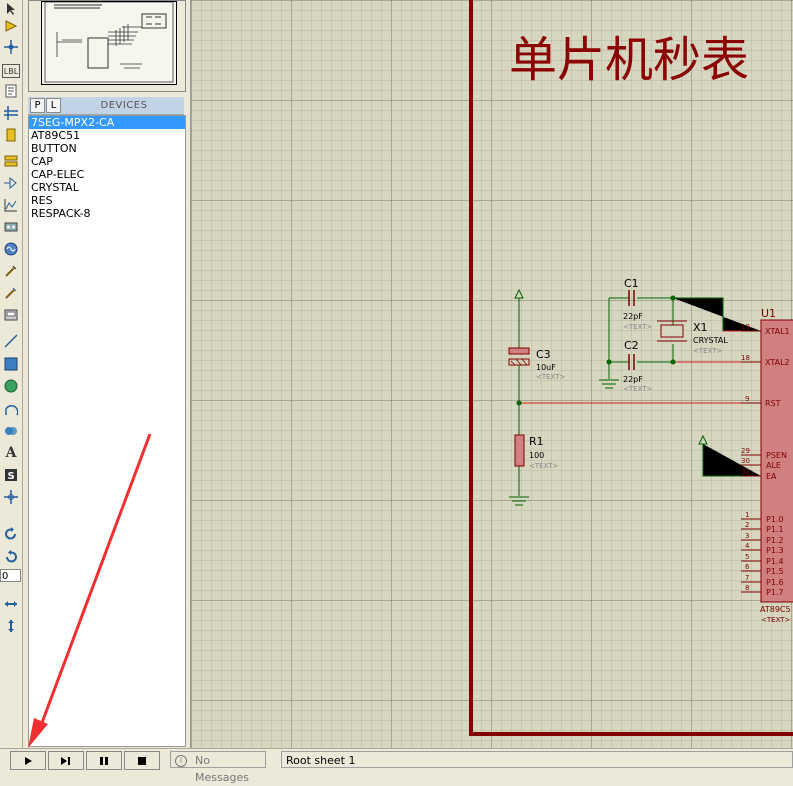 This screenshot has width=793, height=786. Describe the element at coordinates (638, 327) in the screenshot. I see `c1-text: <TEXT>` at that location.